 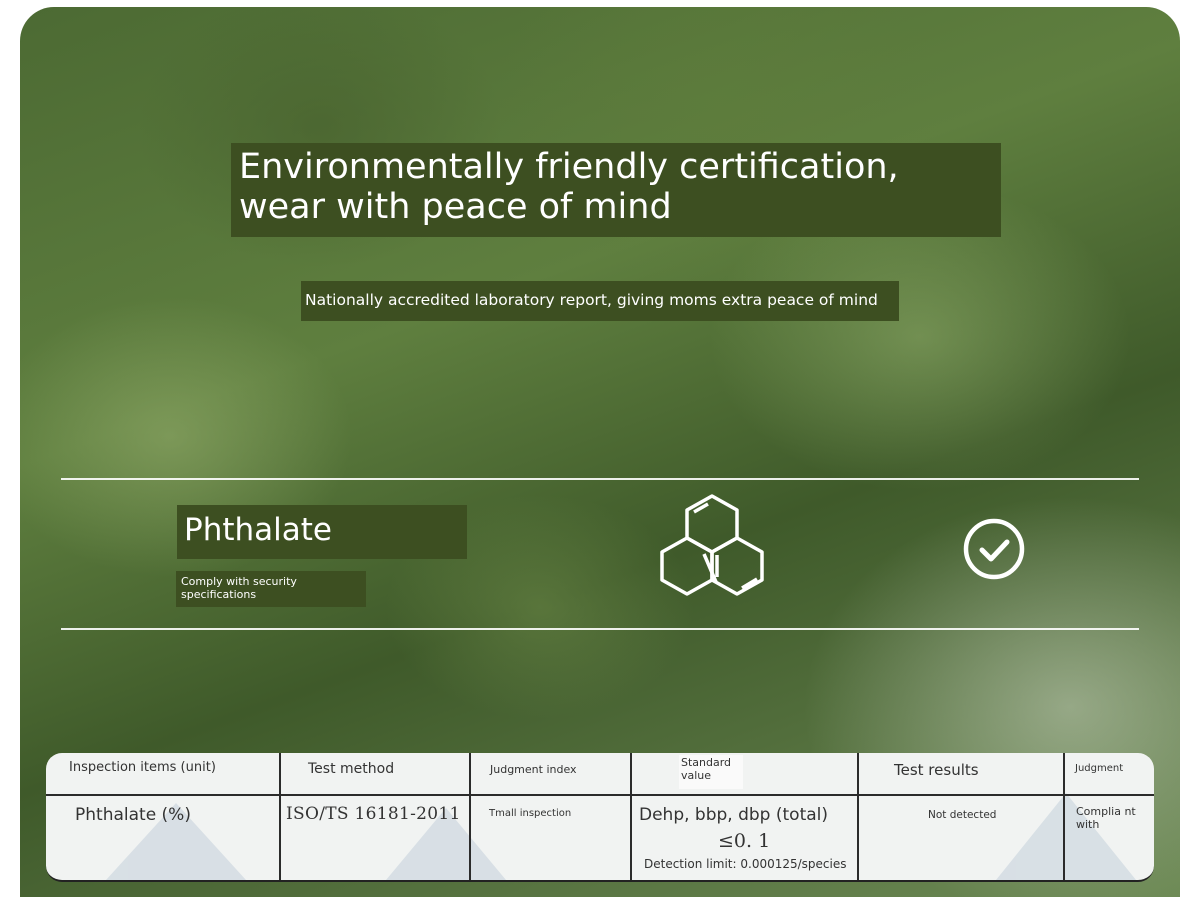 What do you see at coordinates (994, 549) in the screenshot?
I see `check-circle-icon` at bounding box center [994, 549].